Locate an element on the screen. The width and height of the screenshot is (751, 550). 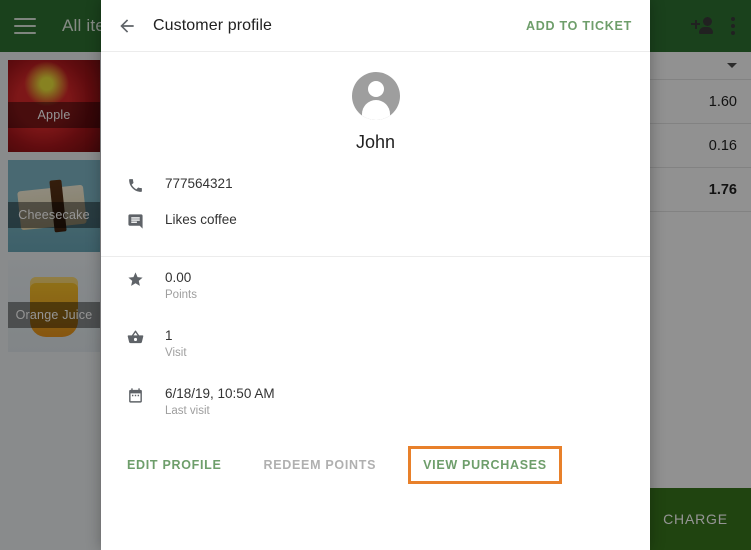
info-divider is located at coordinates (375, 256).